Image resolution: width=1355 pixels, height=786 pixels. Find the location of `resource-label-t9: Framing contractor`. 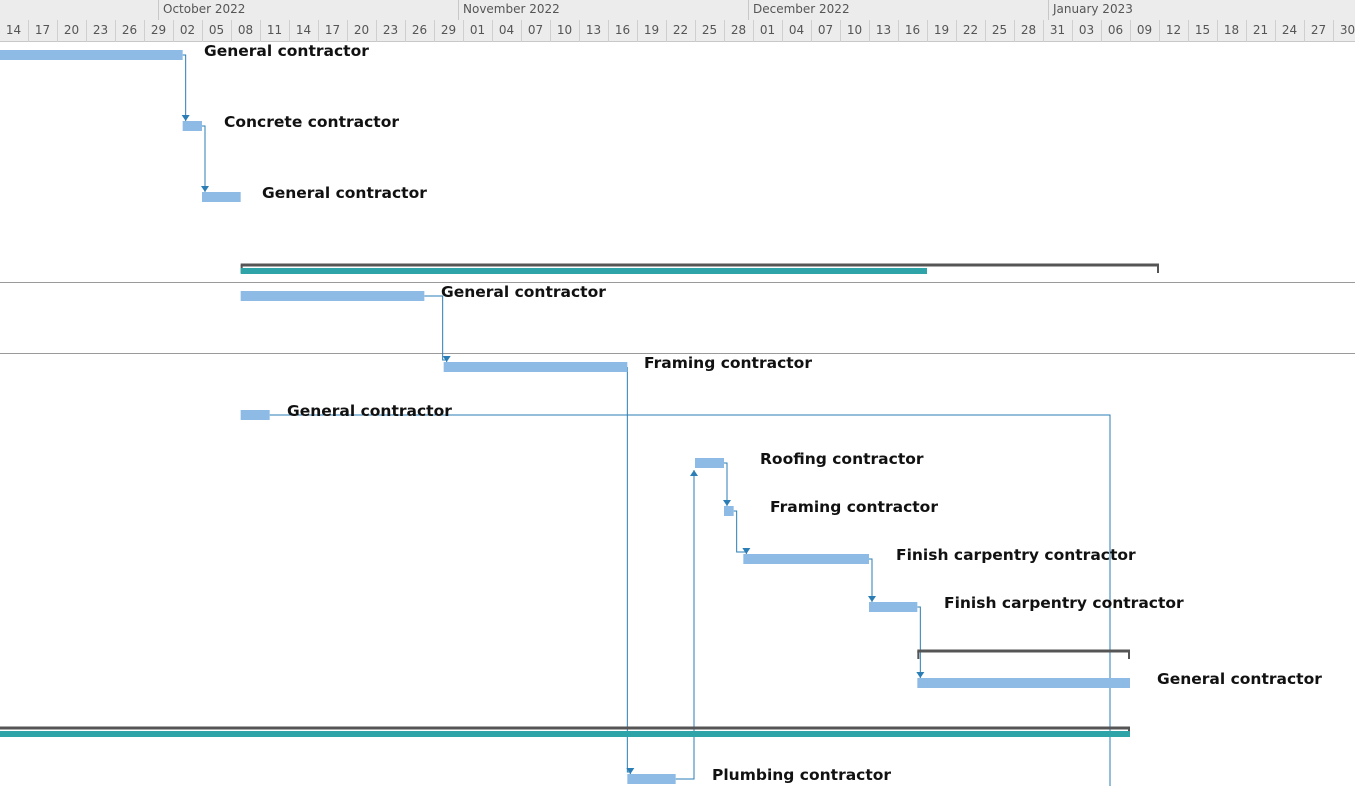

resource-label-t9: Framing contractor is located at coordinates (854, 507).